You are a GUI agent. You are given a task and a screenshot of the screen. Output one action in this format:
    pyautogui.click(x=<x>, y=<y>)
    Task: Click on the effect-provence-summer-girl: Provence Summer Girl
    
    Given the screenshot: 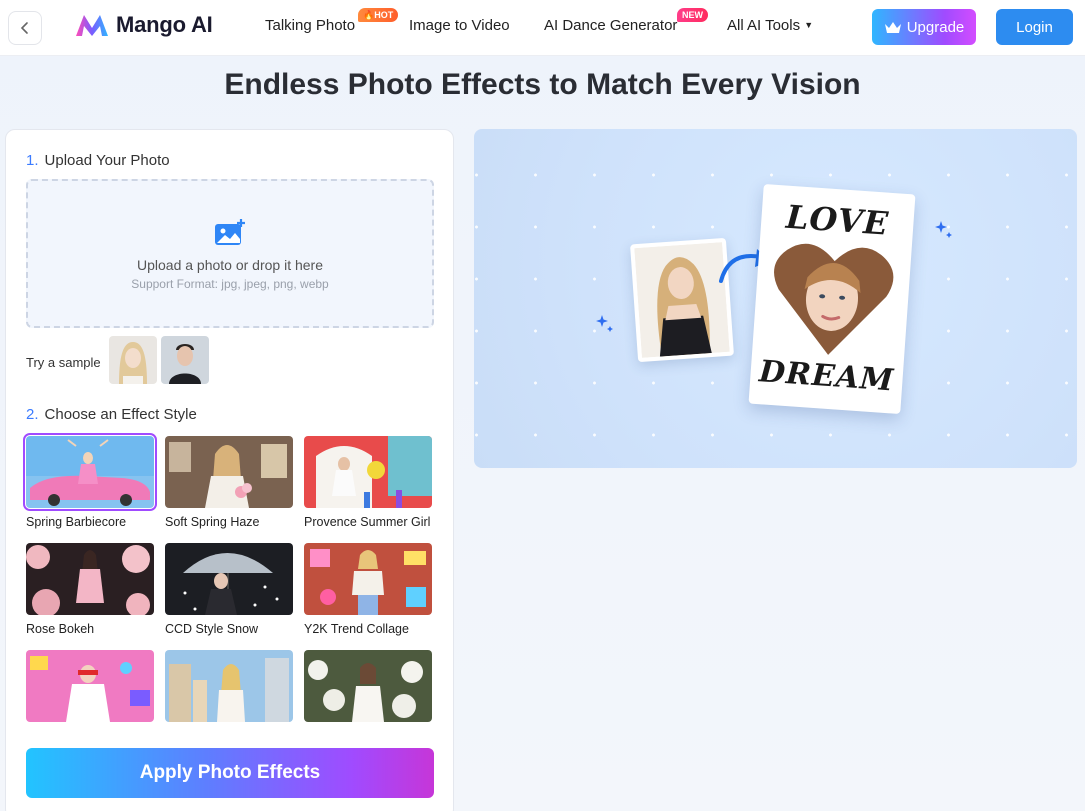 What is the action you would take?
    pyautogui.click(x=368, y=482)
    